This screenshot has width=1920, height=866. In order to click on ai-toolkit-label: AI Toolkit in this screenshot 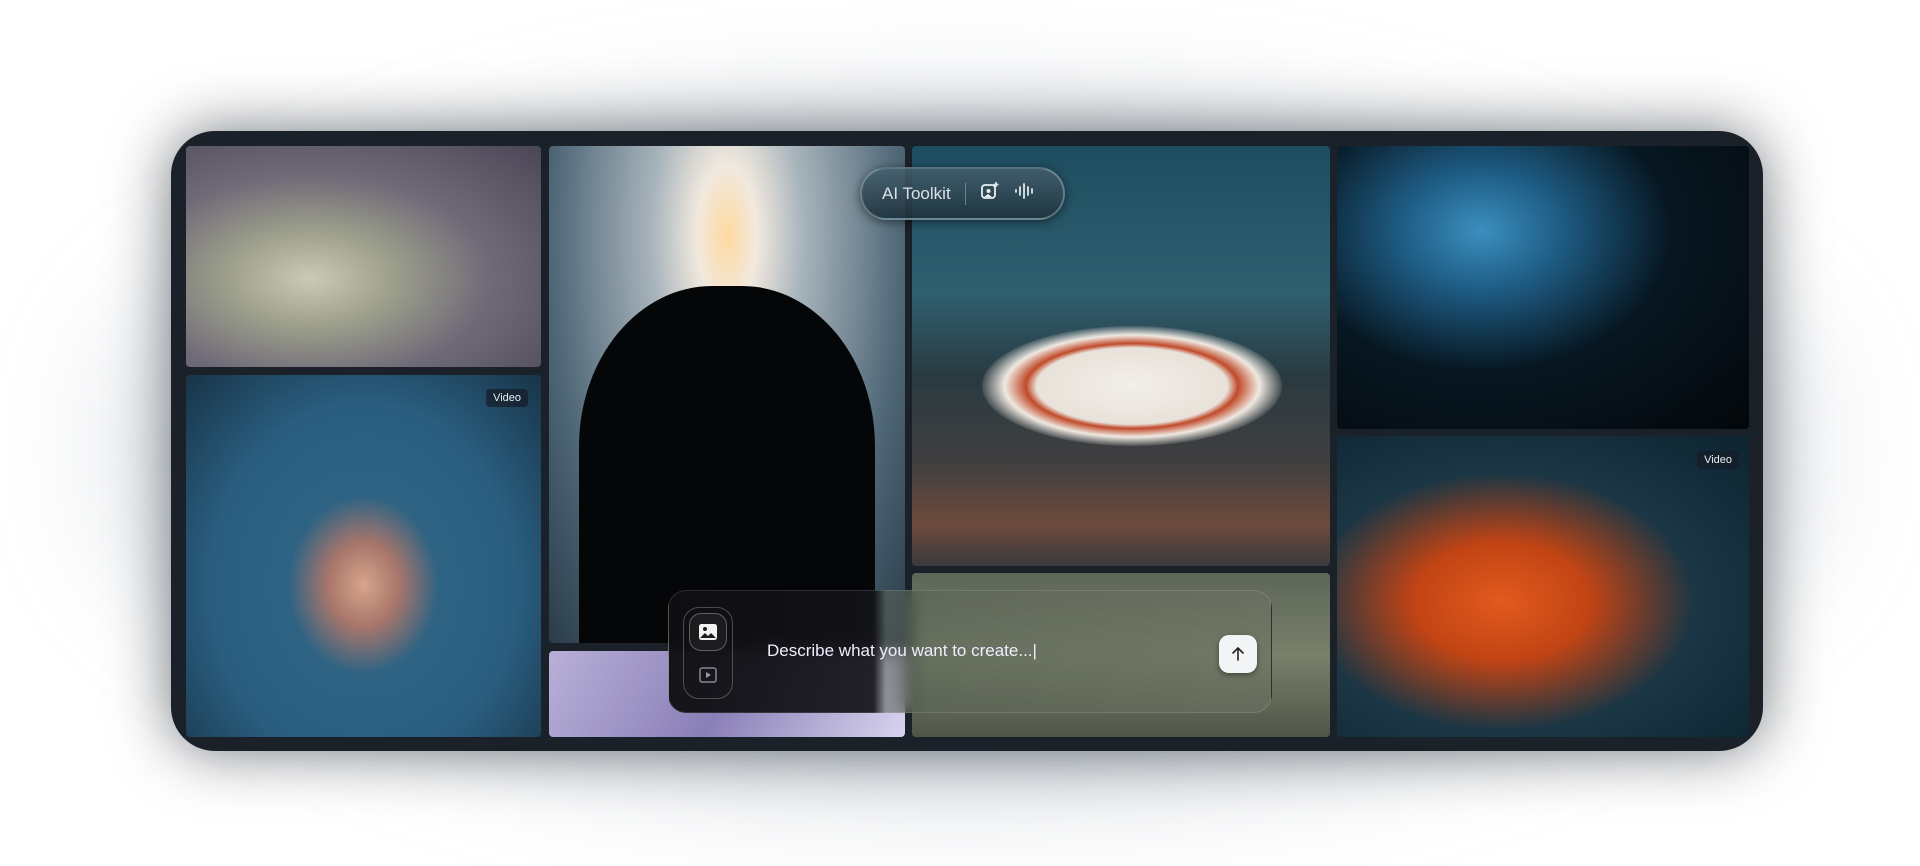, I will do `click(916, 193)`.